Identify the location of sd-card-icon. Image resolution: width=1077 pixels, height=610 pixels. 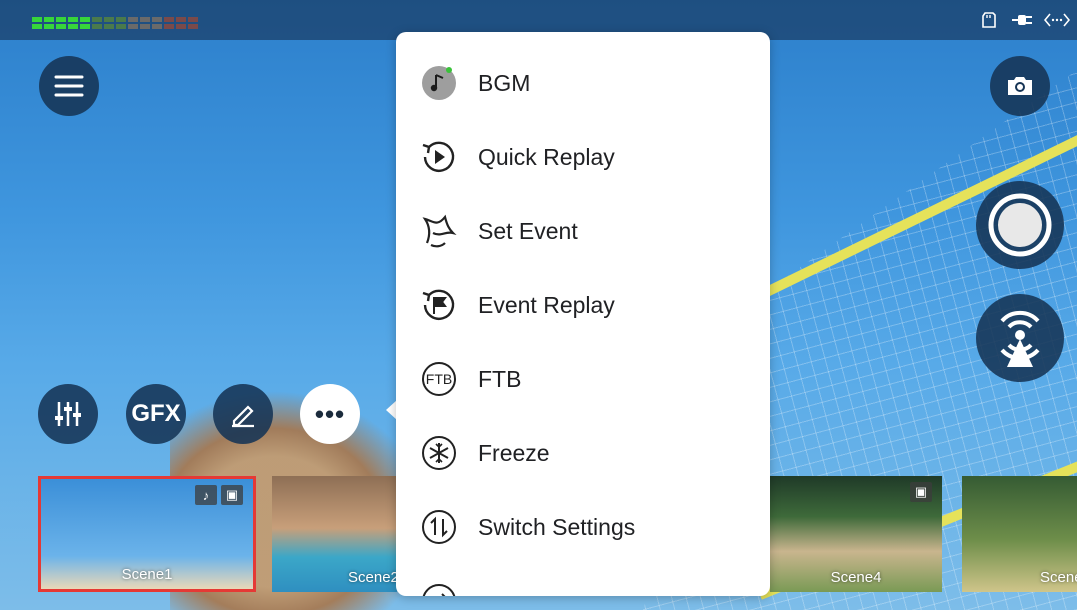
(989, 22).